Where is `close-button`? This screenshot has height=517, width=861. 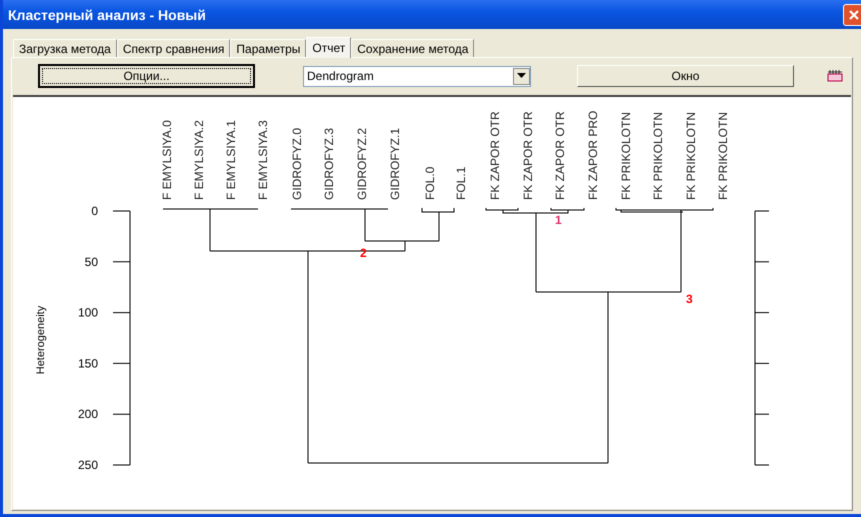
close-button is located at coordinates (852, 15).